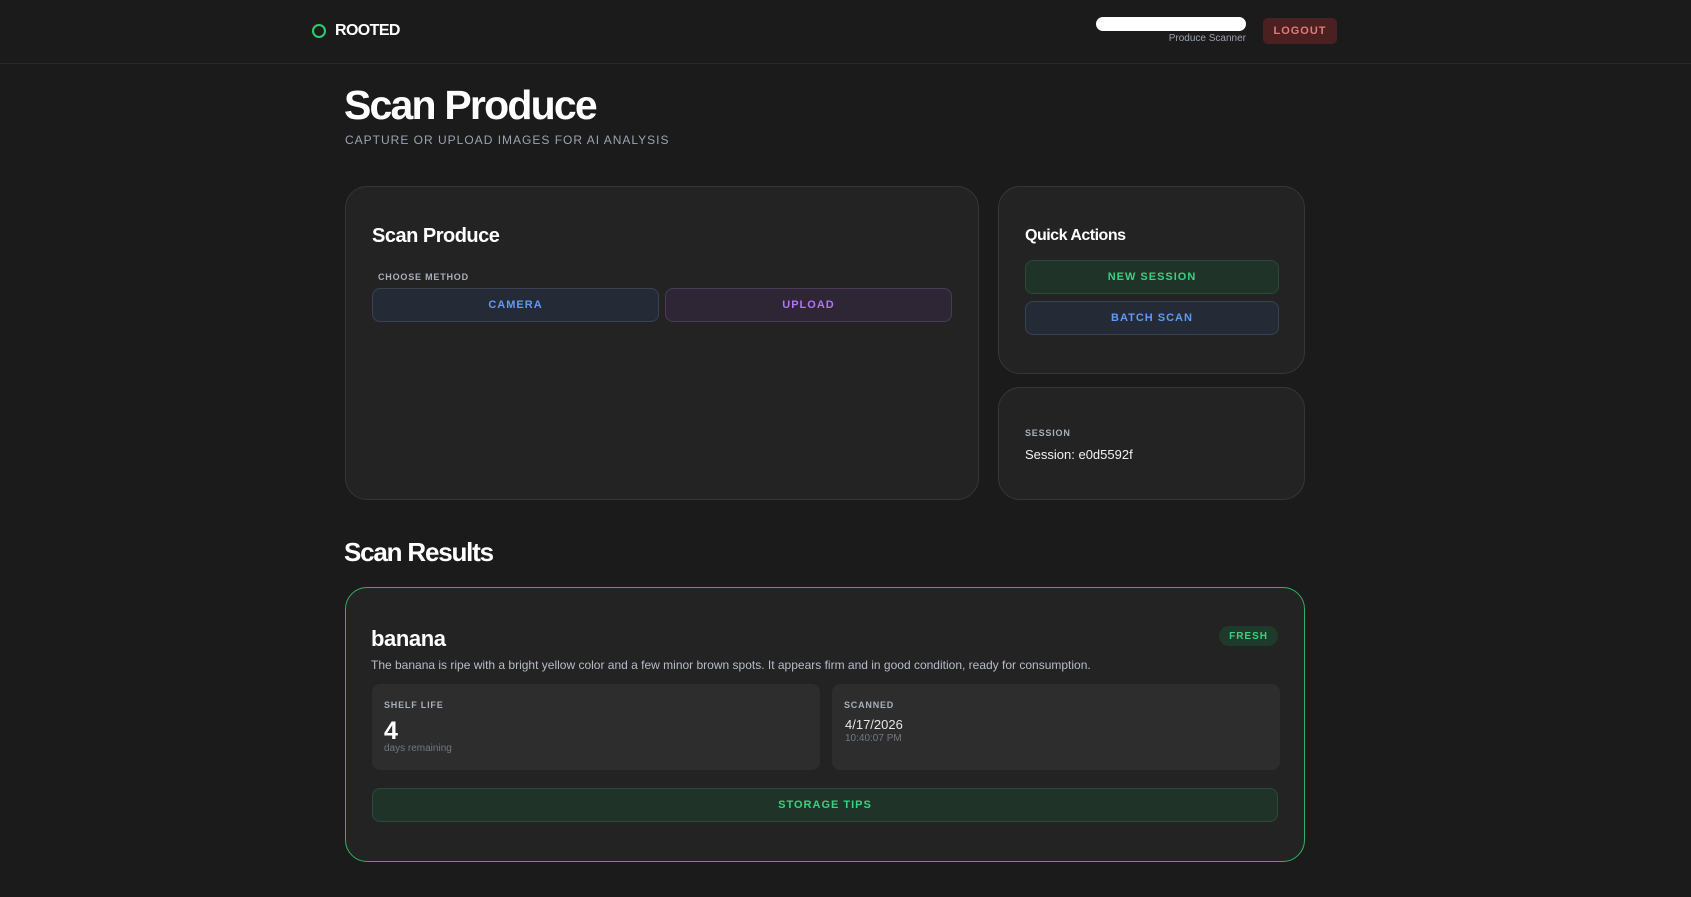 Image resolution: width=1691 pixels, height=897 pixels. Describe the element at coordinates (1151, 443) in the screenshot. I see `session-card: SESSION Session: e0d5592f` at that location.